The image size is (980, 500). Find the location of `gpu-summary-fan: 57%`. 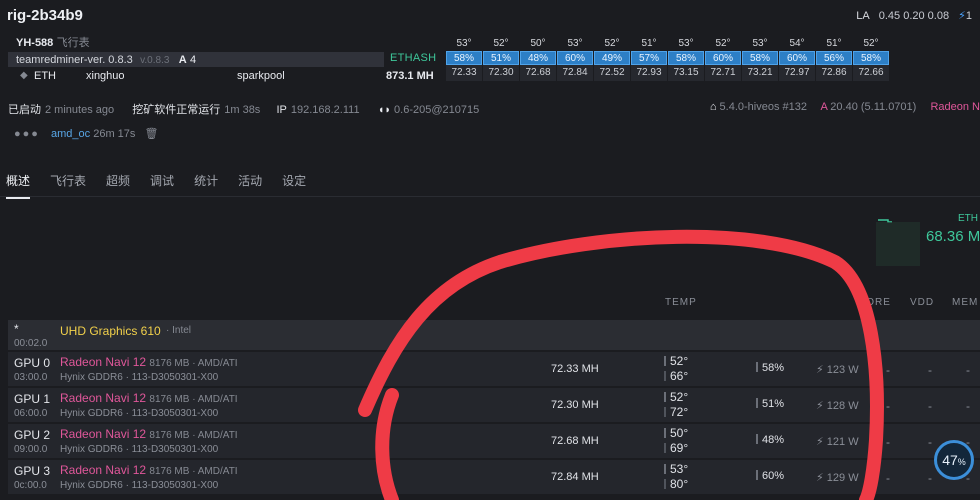

gpu-summary-fan: 57% is located at coordinates (649, 58).